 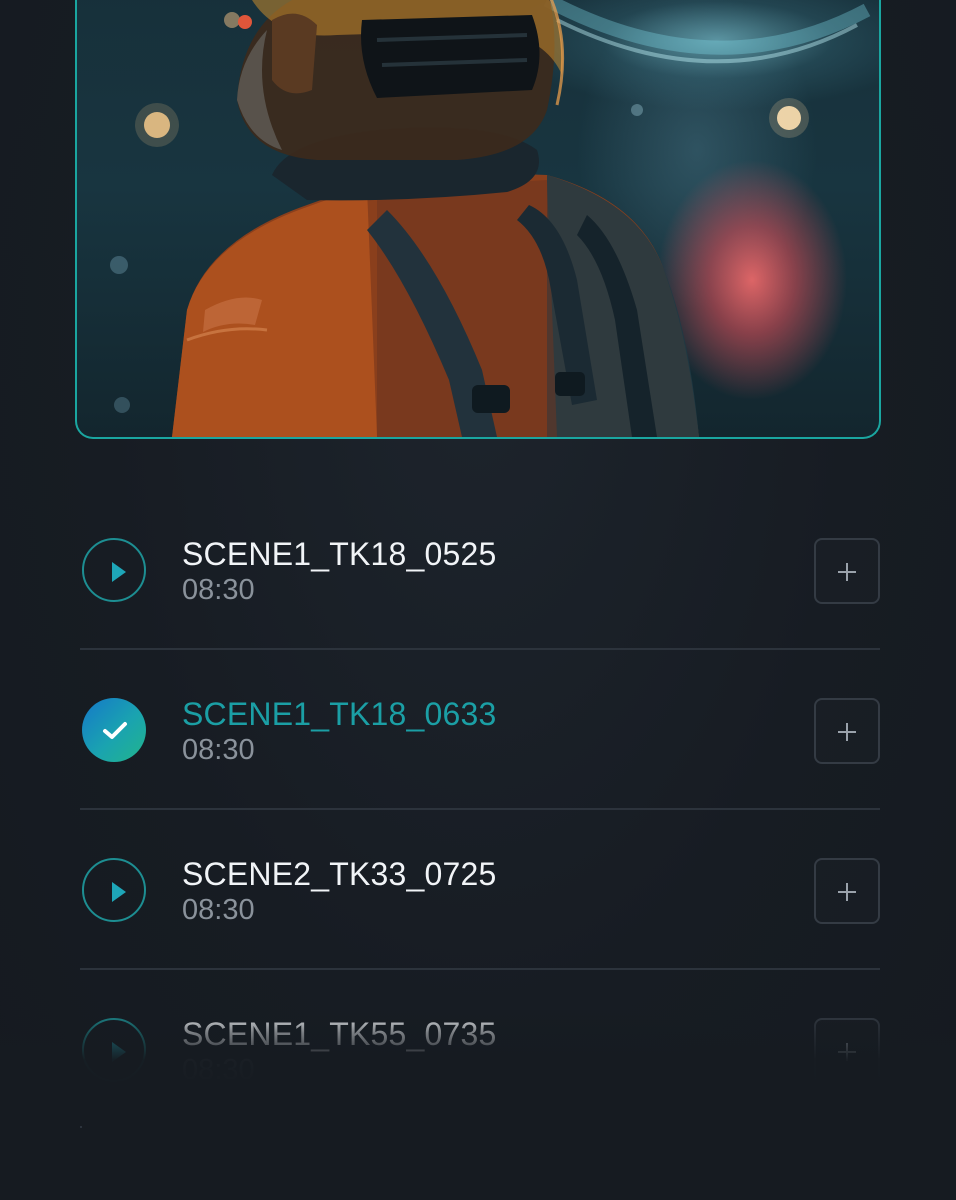 What do you see at coordinates (339, 554) in the screenshot?
I see `clip-title: SCENE1_TK18_0525` at bounding box center [339, 554].